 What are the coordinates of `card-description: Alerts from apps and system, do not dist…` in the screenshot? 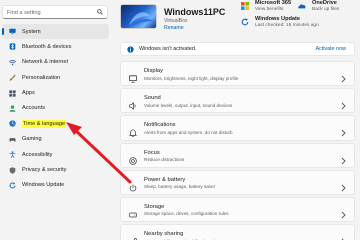 It's located at (188, 132).